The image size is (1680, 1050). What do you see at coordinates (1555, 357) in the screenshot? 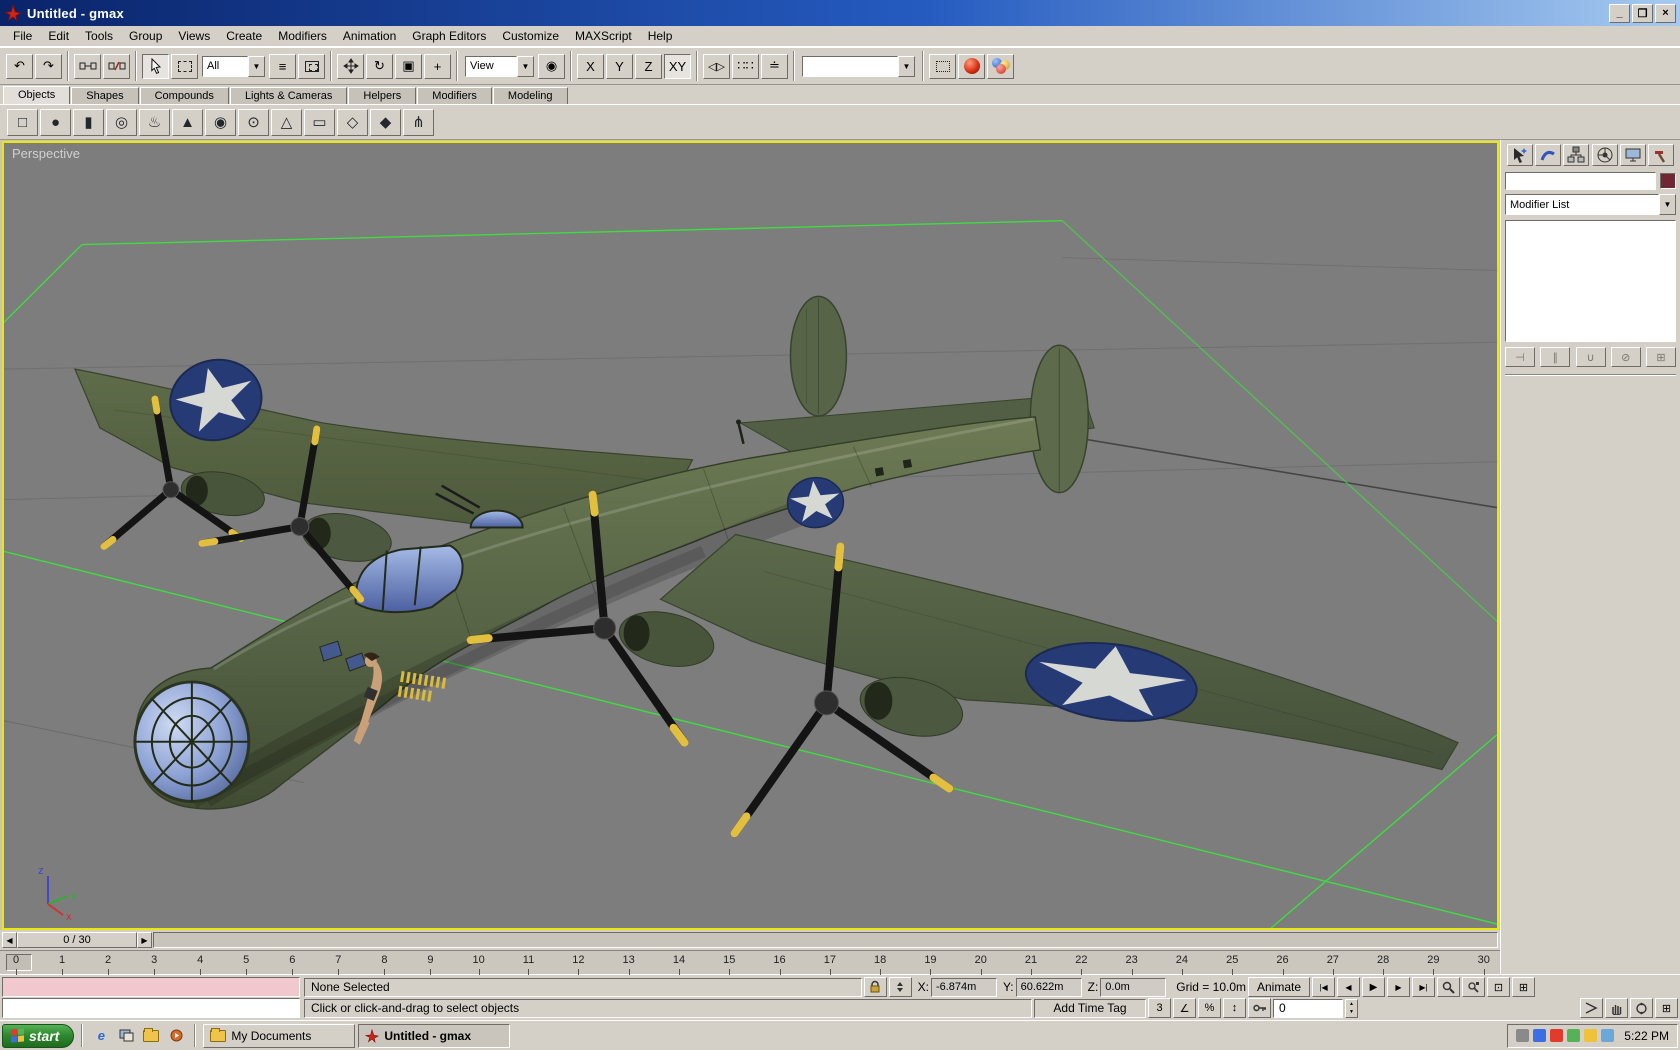
I see `show-end-result-button: ∥` at bounding box center [1555, 357].